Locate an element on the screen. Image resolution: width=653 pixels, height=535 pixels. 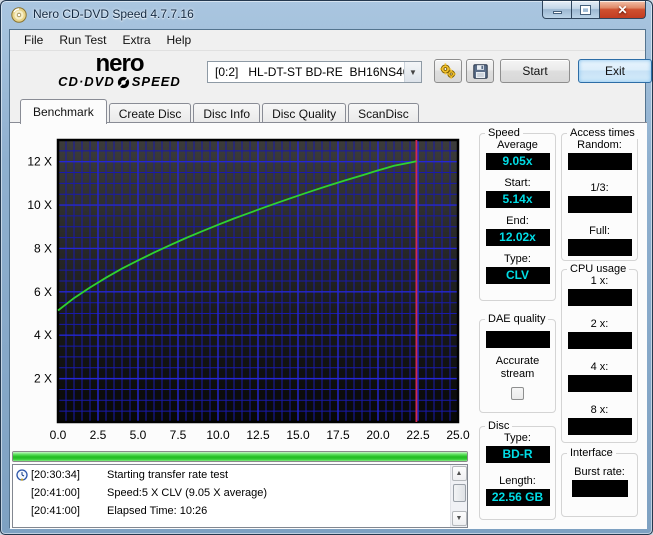
close-button: ✕ is located at coordinates (623, 10).